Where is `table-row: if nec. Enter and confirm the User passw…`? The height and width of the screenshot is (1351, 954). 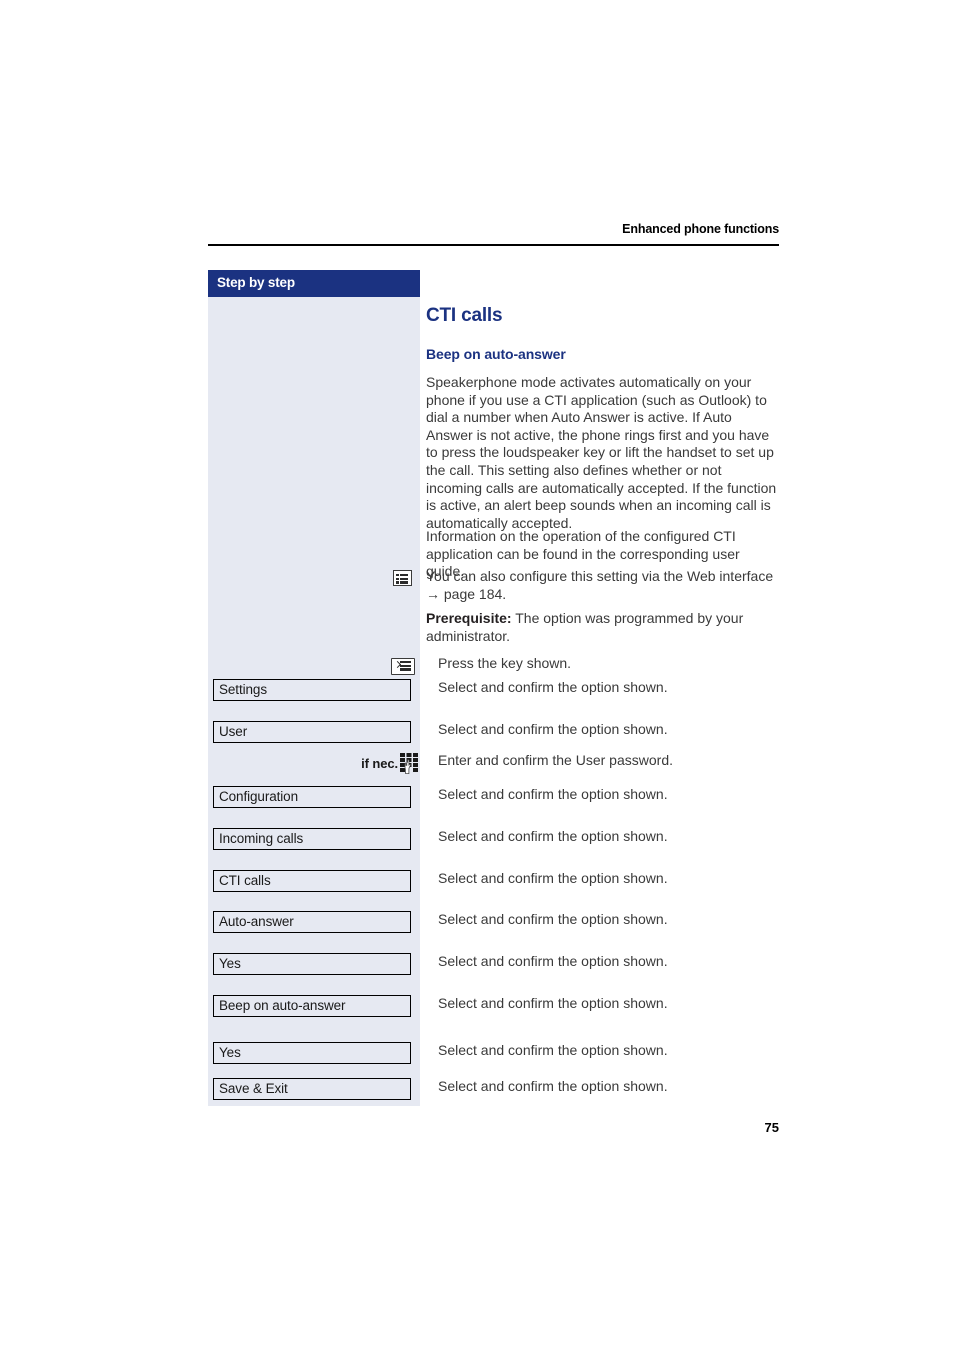
table-row: if nec. Enter and confirm the User passw… is located at coordinates (493, 763).